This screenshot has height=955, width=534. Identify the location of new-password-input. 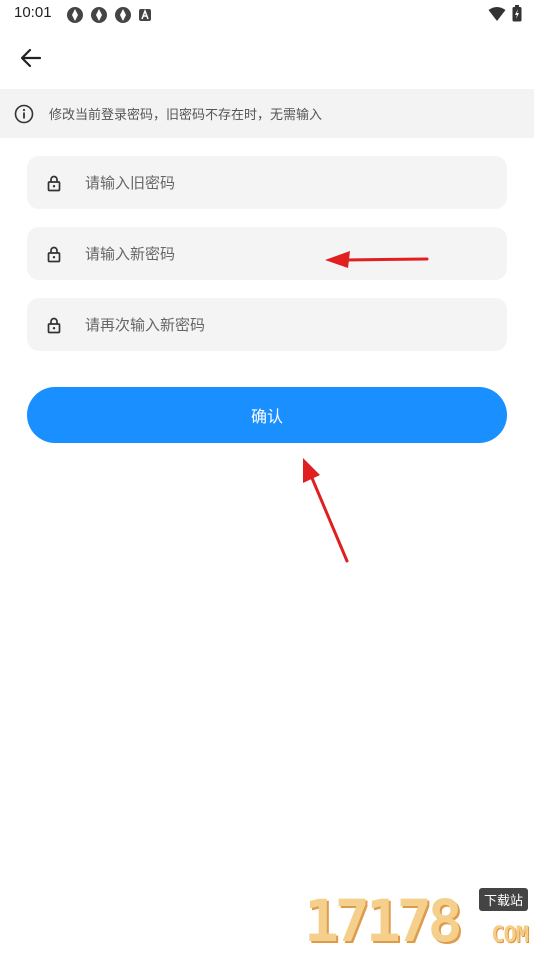
(265, 253).